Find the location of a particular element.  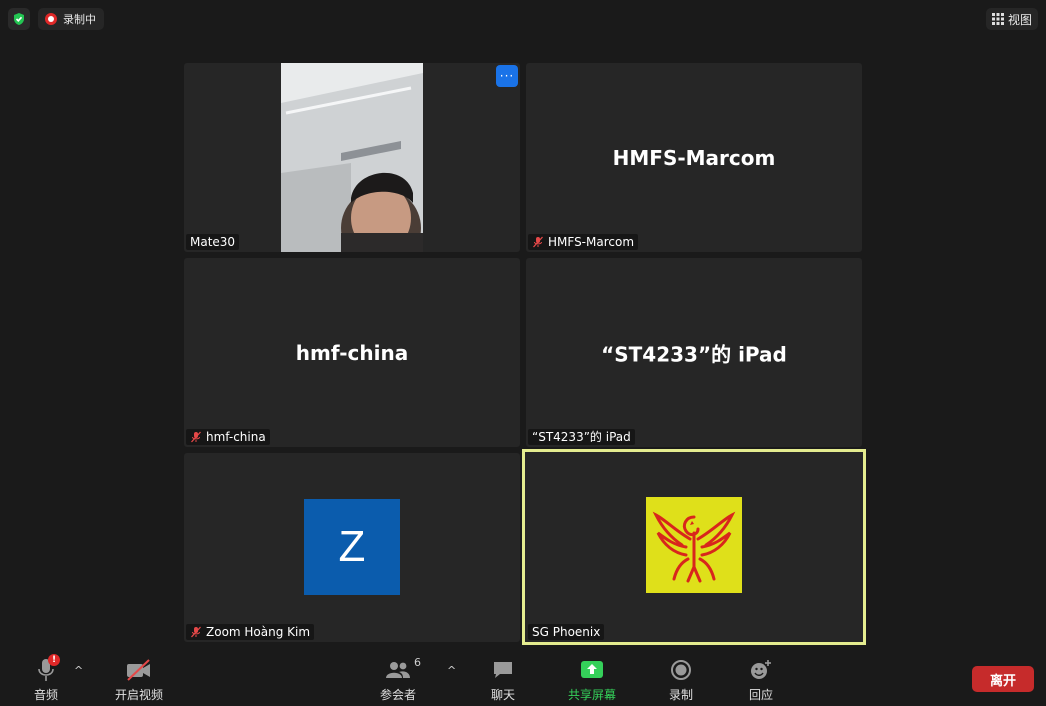

reactions-label: 回应 is located at coordinates (760, 695).